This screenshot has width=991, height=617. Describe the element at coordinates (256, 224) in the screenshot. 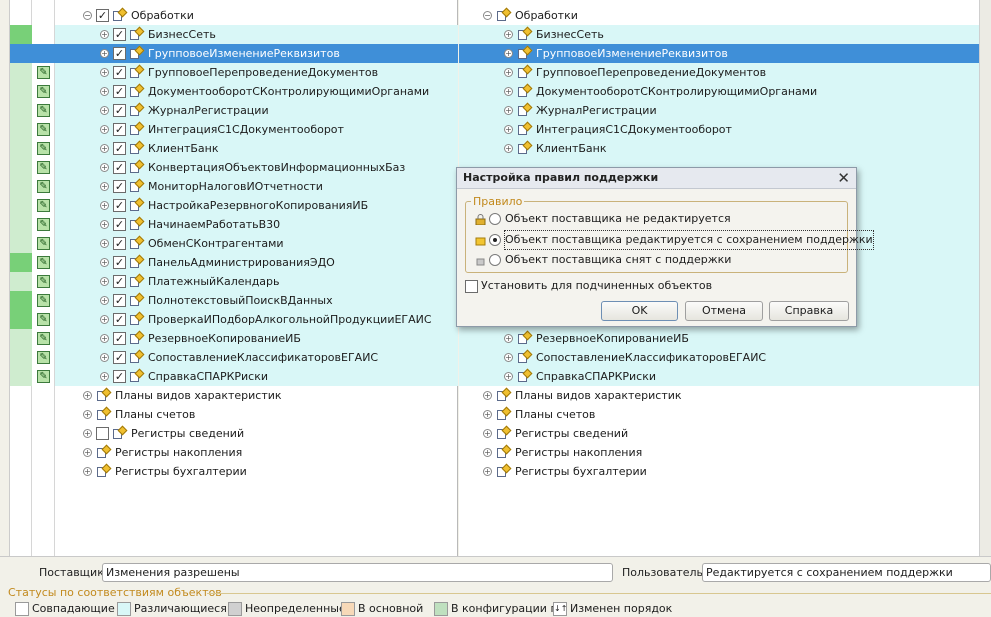

I see `tree-item: + ✓ НачинаемРаботатьВ30` at that location.